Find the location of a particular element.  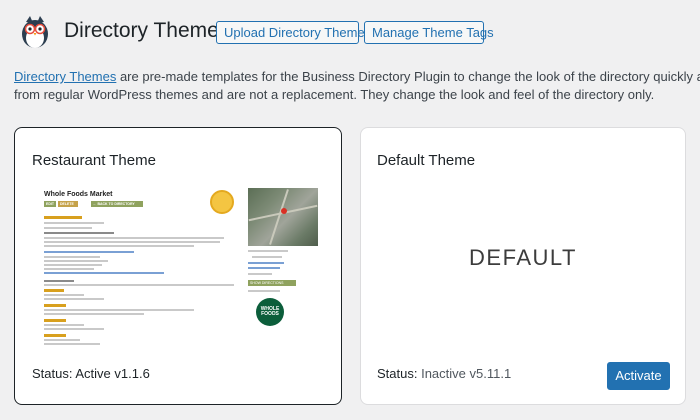

preview-directions-button: SHOW DIRECTIONS is located at coordinates (272, 283).